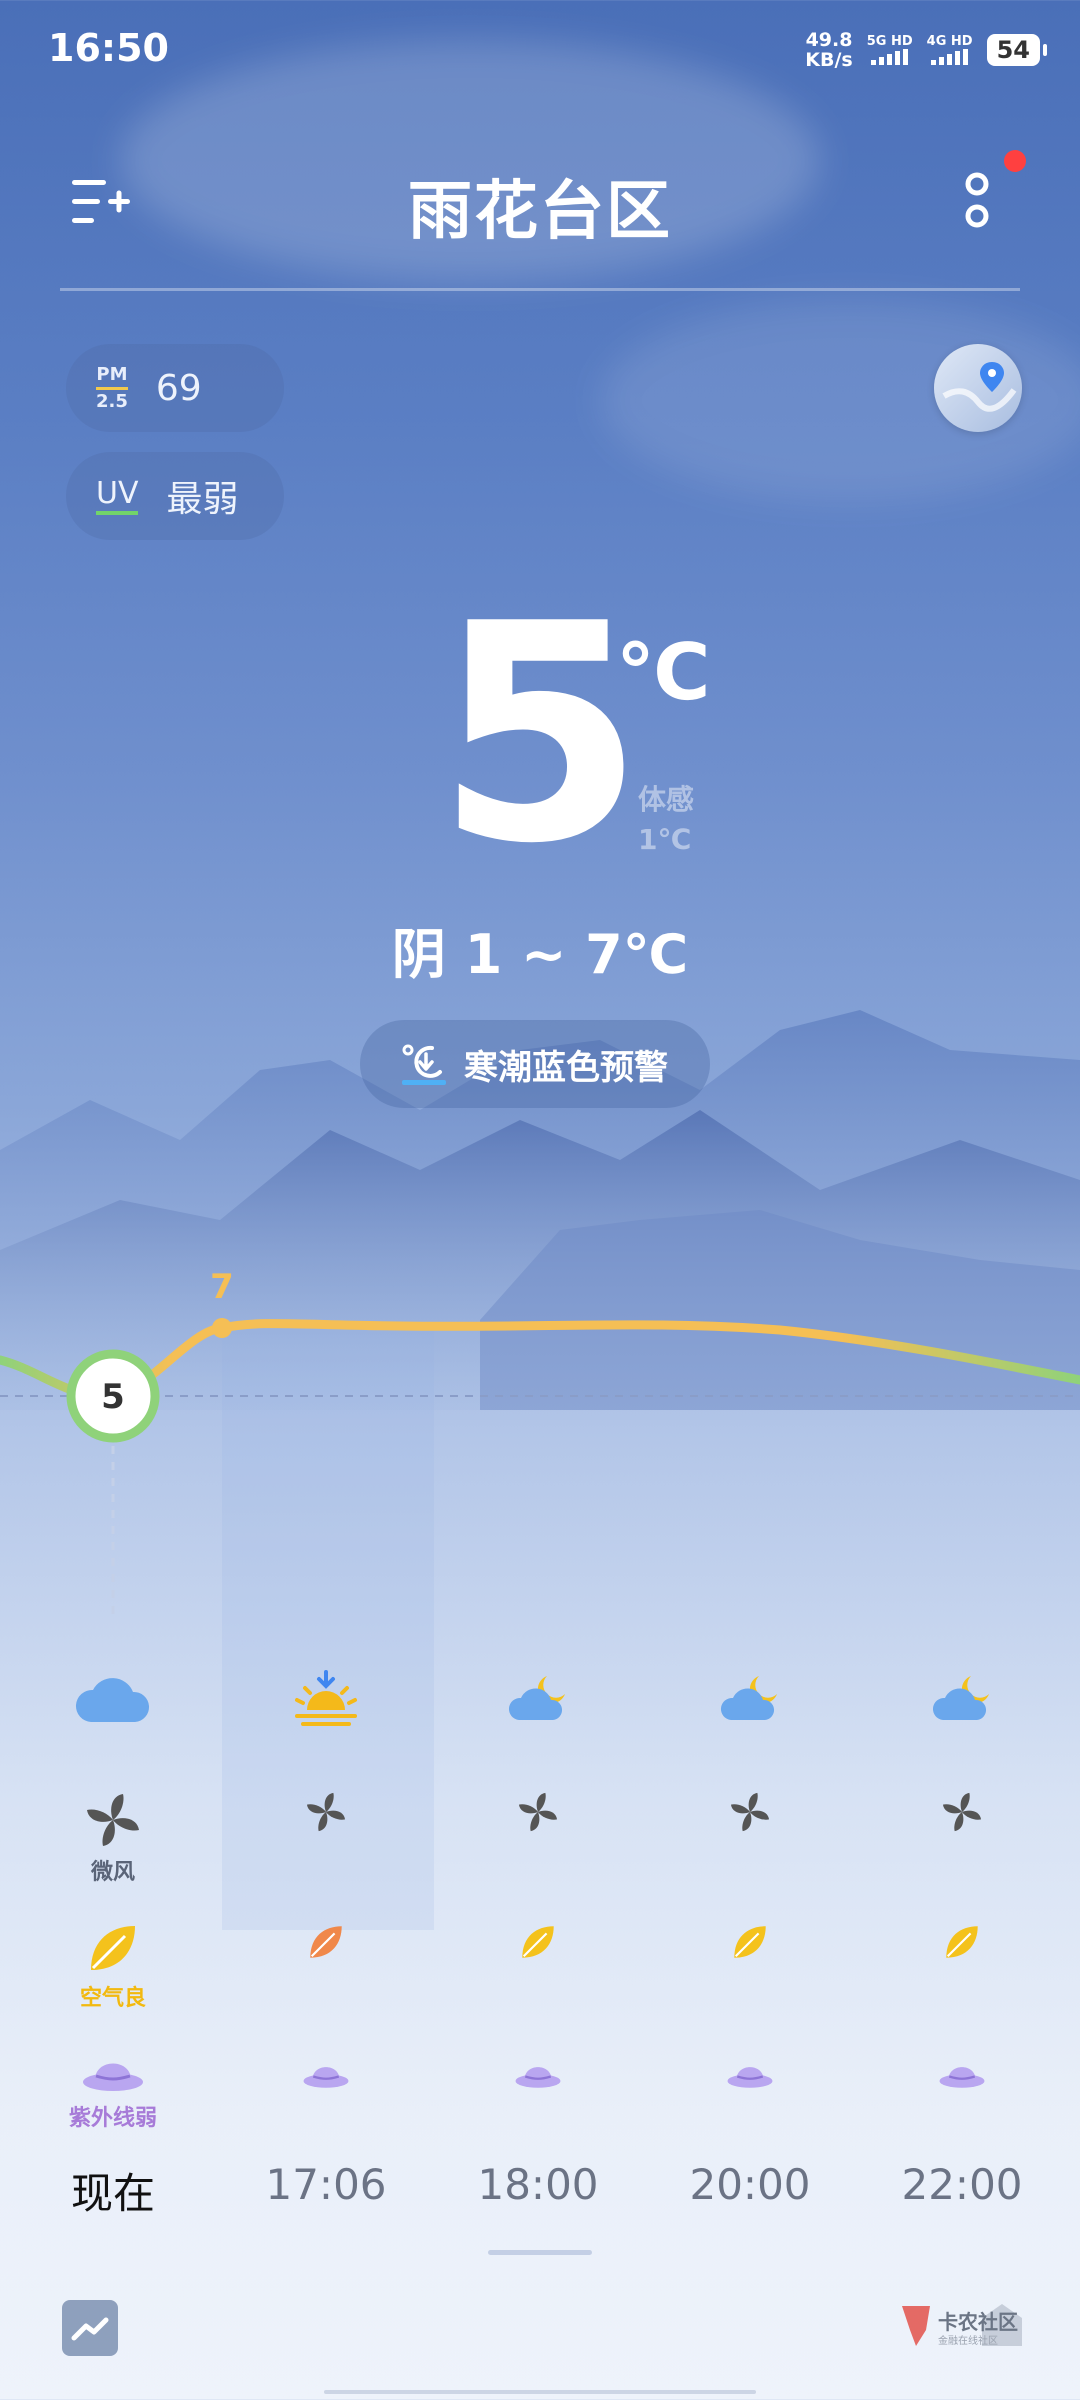 This screenshot has width=1080, height=2400. I want to click on uv-label: UV, so click(117, 496).